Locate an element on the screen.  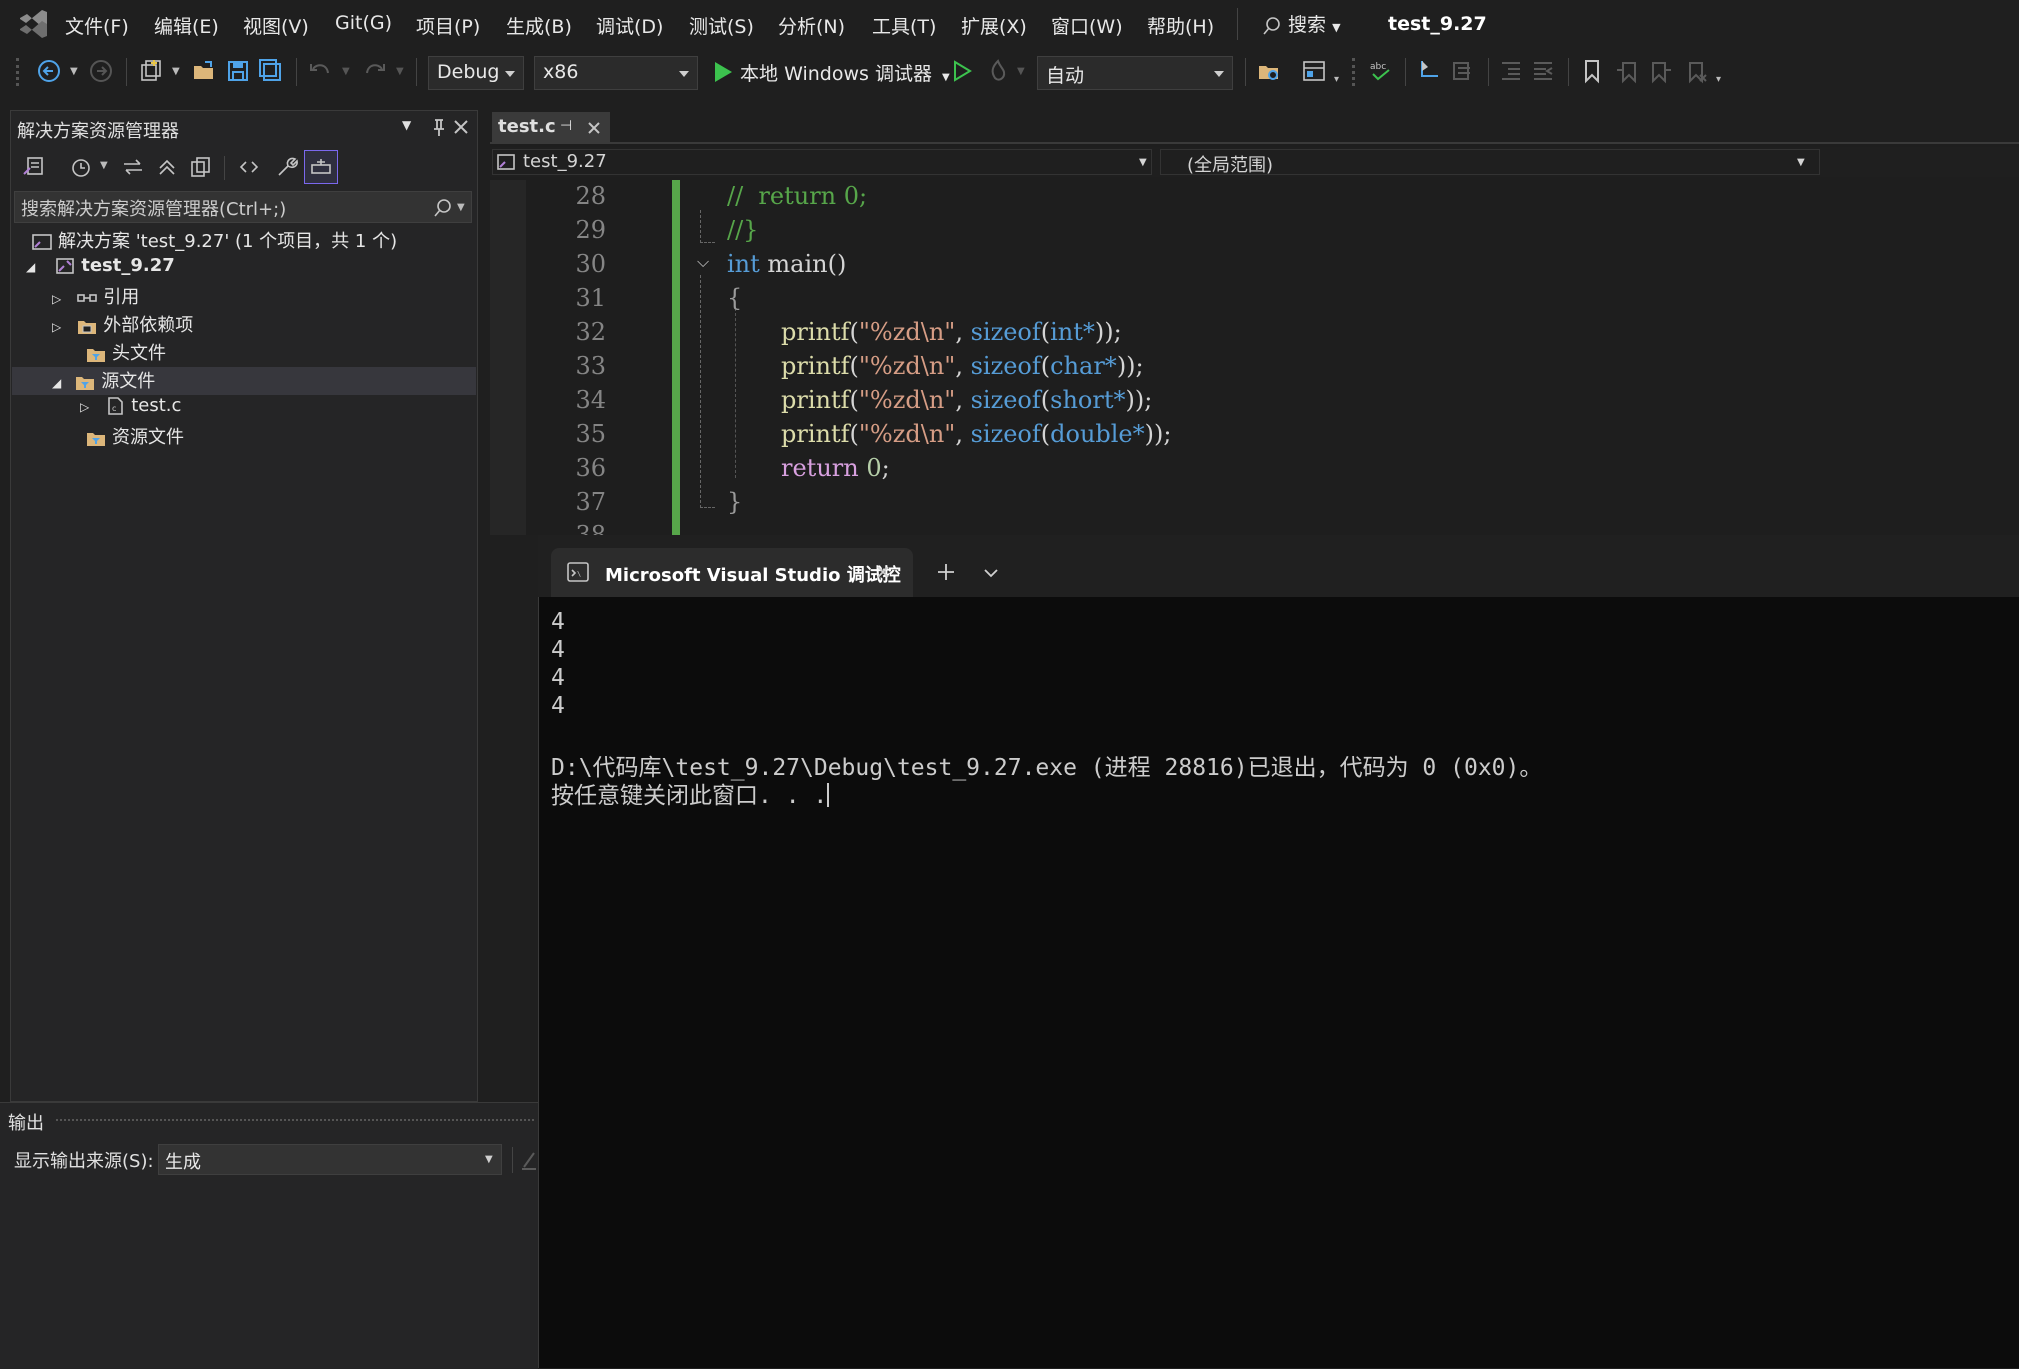
browse-folder-icon is located at coordinates (1269, 71).